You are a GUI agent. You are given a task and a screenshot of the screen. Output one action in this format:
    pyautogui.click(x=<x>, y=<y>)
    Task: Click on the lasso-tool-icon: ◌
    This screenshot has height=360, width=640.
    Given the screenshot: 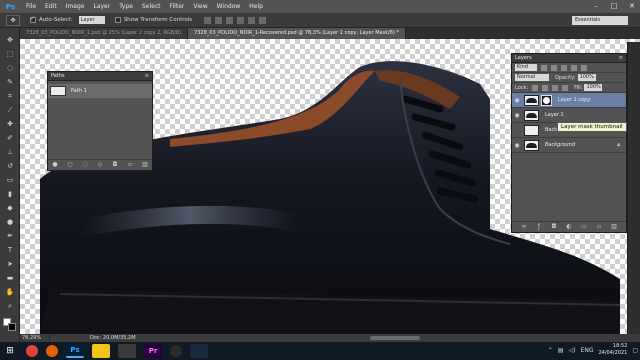 What is the action you would take?
    pyautogui.click(x=10, y=68)
    